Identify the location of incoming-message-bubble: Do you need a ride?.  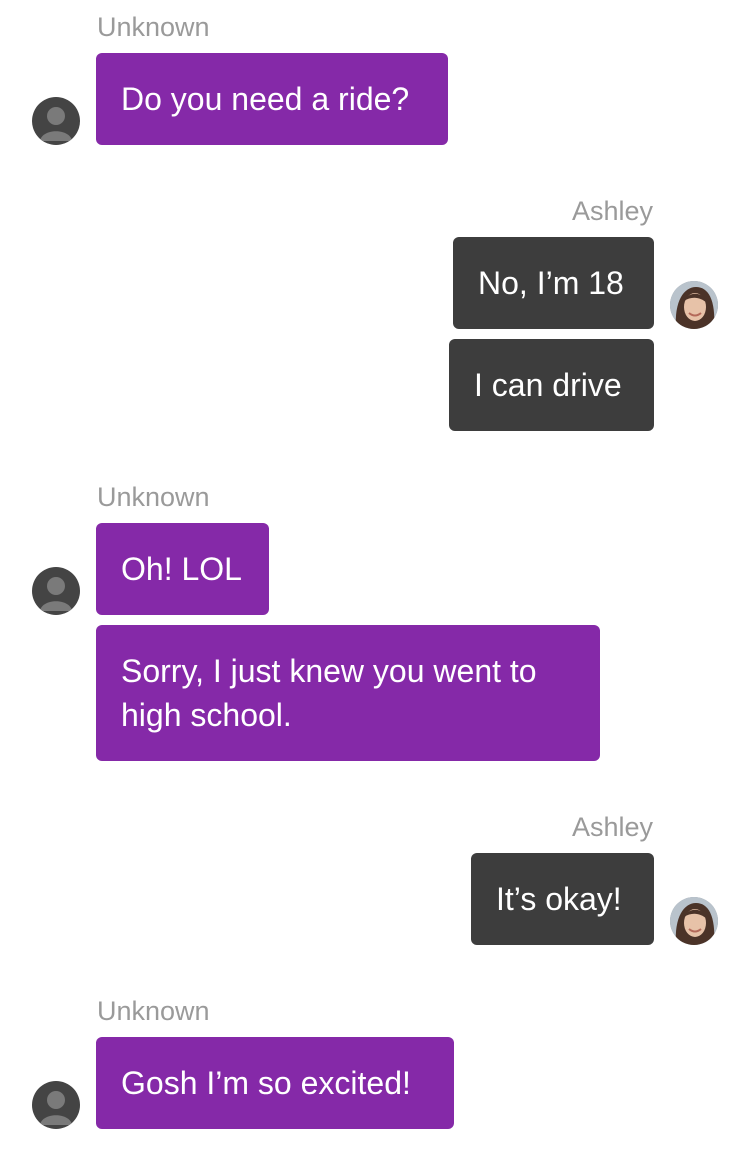
(272, 99).